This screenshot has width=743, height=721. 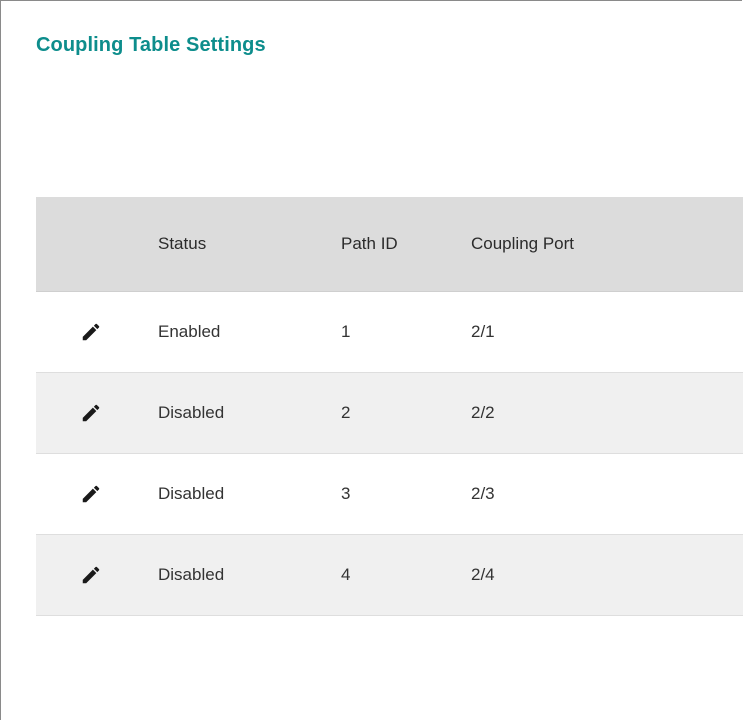 I want to click on column-header-coupling-port: Coupling Port, so click(x=522, y=244).